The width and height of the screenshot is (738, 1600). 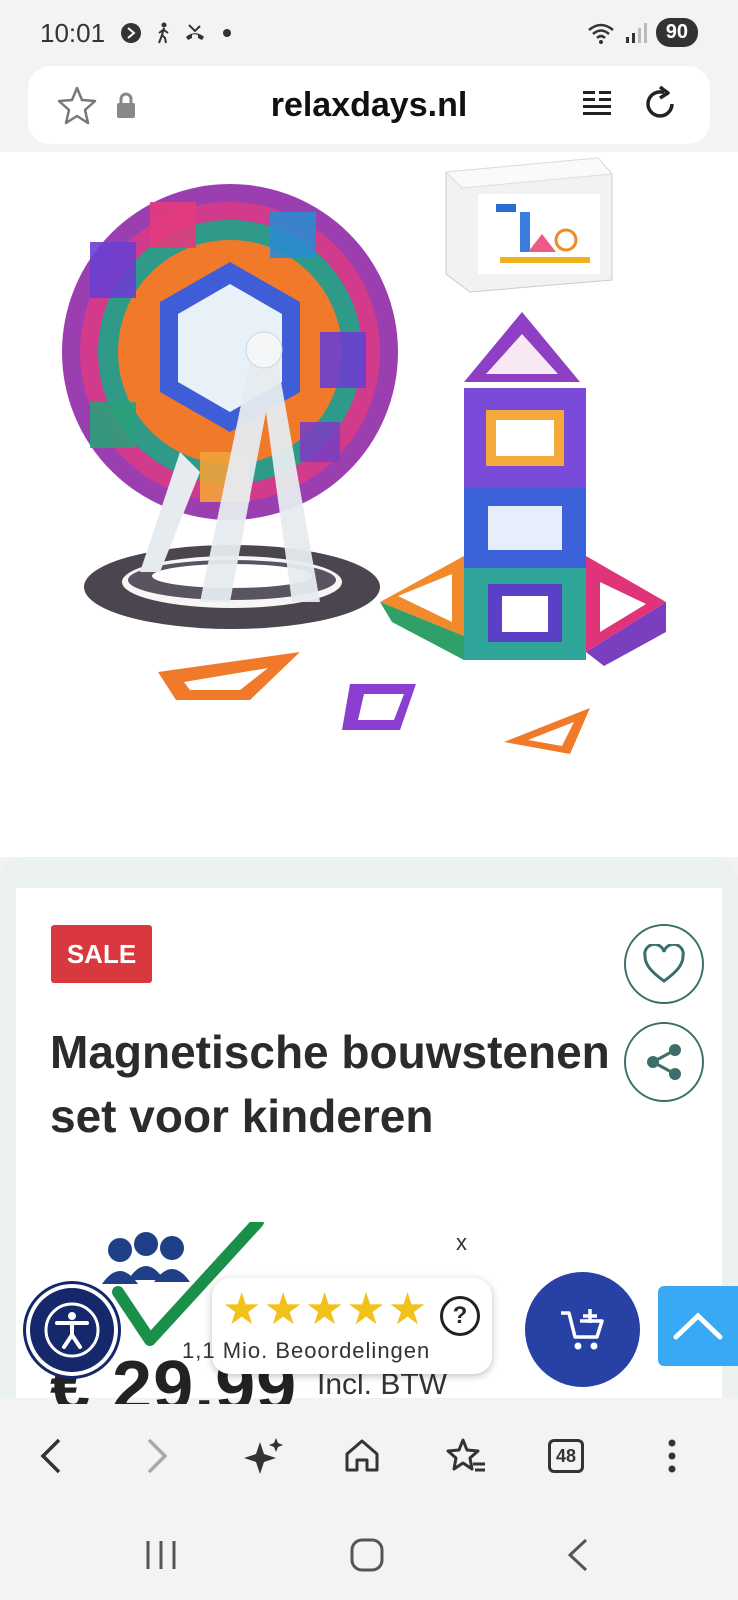 I want to click on chevron-up-icon, so click(x=698, y=1326).